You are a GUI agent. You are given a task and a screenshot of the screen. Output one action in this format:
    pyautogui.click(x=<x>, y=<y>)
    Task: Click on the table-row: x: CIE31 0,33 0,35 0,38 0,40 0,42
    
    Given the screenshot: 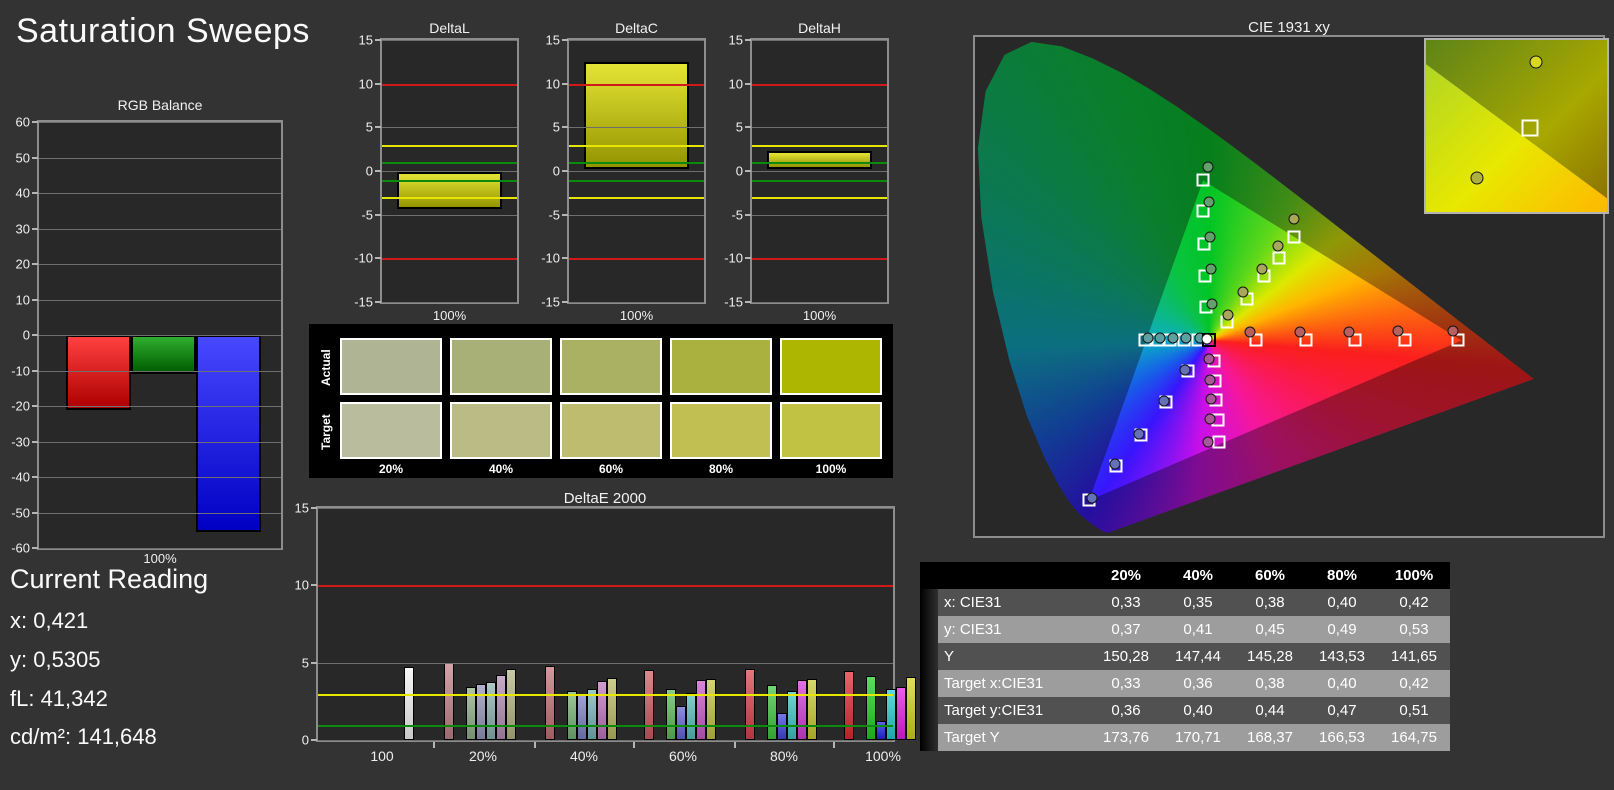 What is the action you would take?
    pyautogui.click(x=1185, y=602)
    